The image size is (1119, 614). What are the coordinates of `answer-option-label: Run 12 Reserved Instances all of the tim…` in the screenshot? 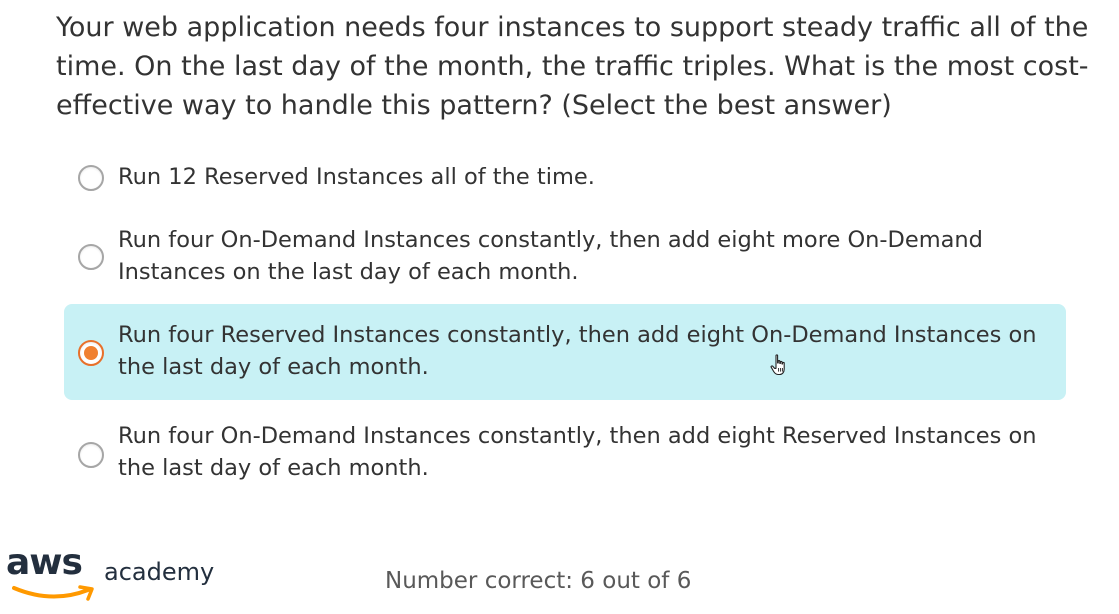 It's located at (356, 177).